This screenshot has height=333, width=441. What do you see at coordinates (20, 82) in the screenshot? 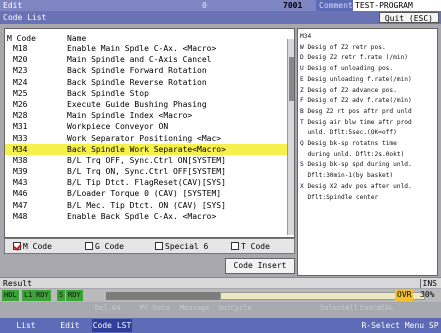
I see `row-code: M24` at bounding box center [20, 82].